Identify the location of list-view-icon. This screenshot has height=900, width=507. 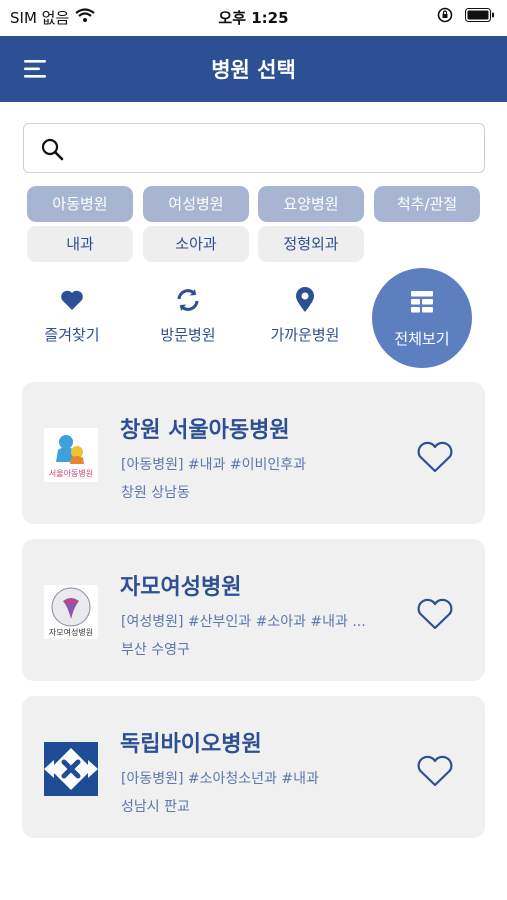
(422, 303).